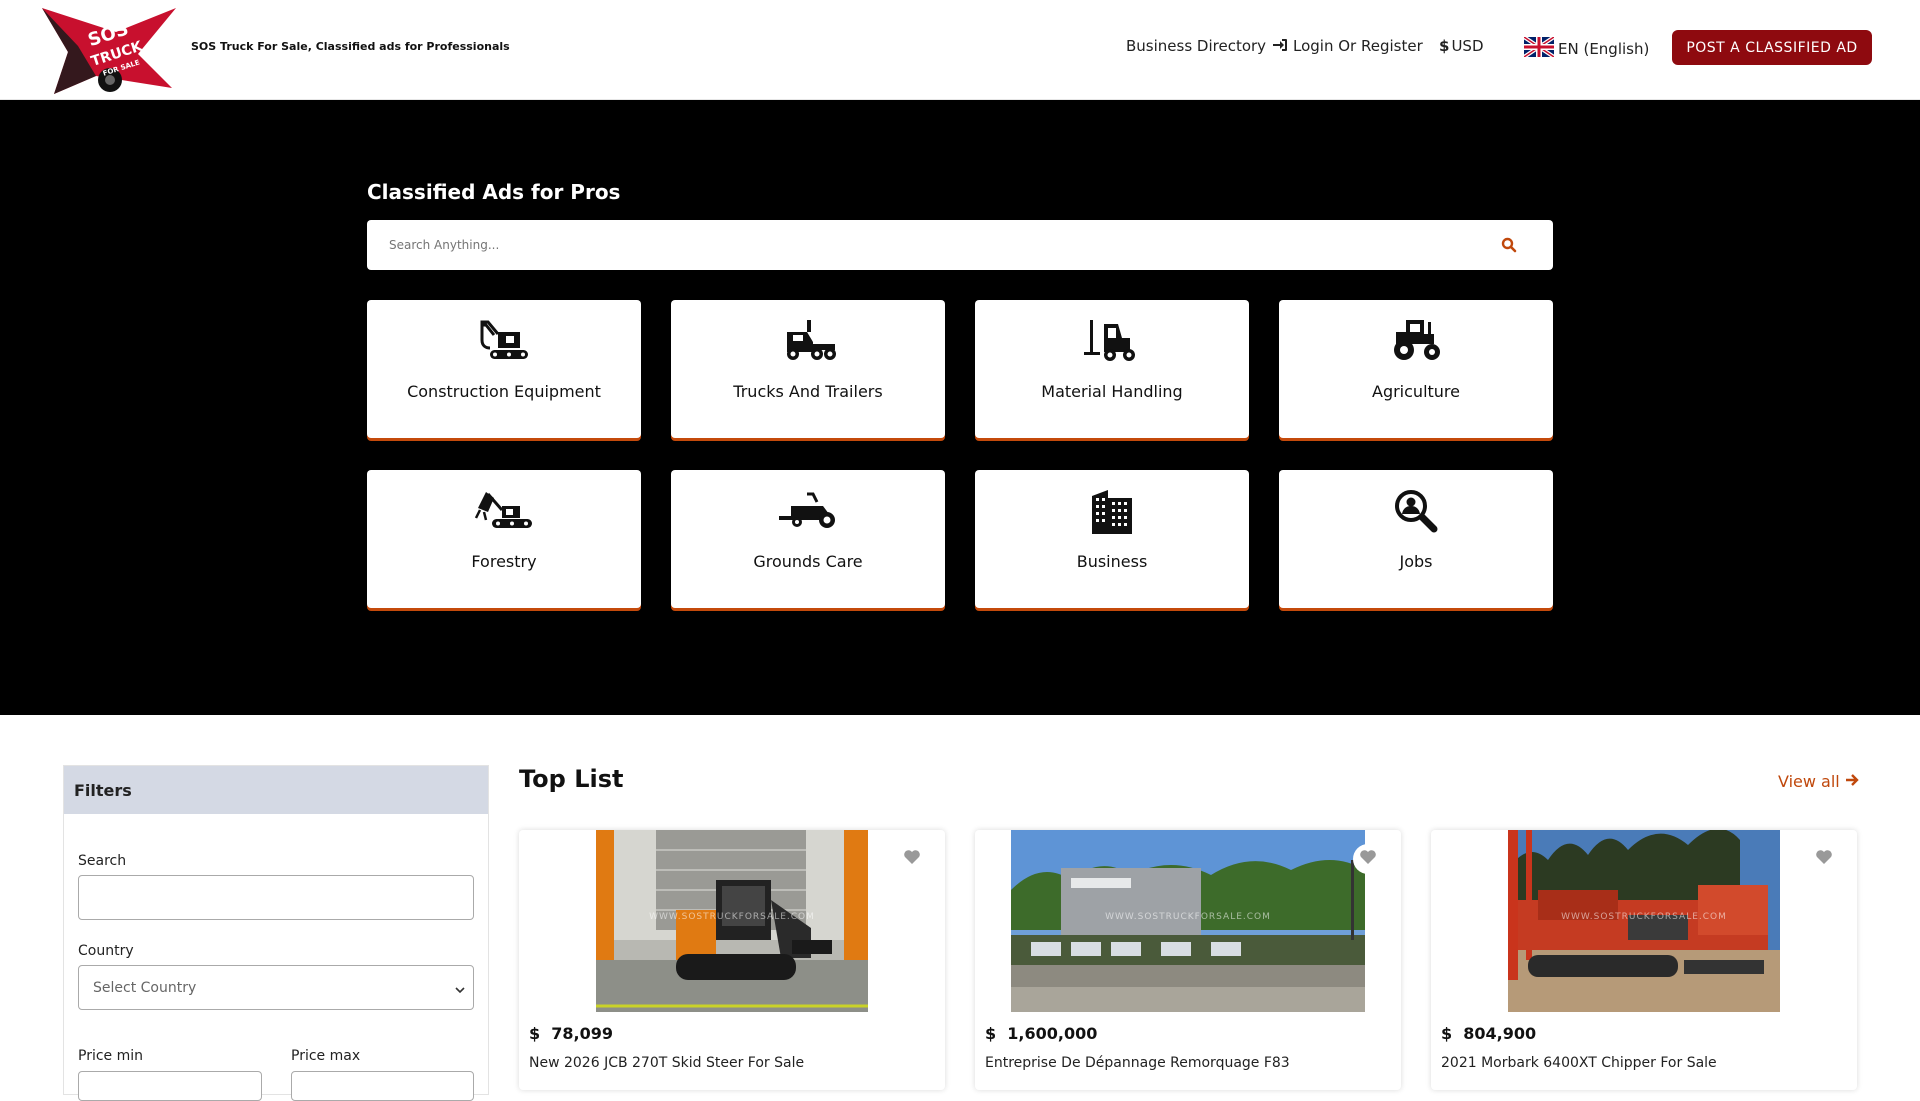 The image size is (1920, 1101). What do you see at coordinates (1509, 247) in the screenshot?
I see `search-icon` at bounding box center [1509, 247].